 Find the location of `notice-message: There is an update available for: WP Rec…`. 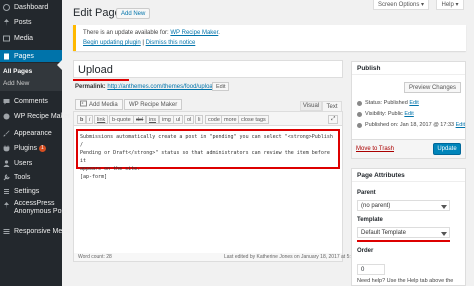

notice-message: There is an update available for: WP Rec… is located at coordinates (151, 33).